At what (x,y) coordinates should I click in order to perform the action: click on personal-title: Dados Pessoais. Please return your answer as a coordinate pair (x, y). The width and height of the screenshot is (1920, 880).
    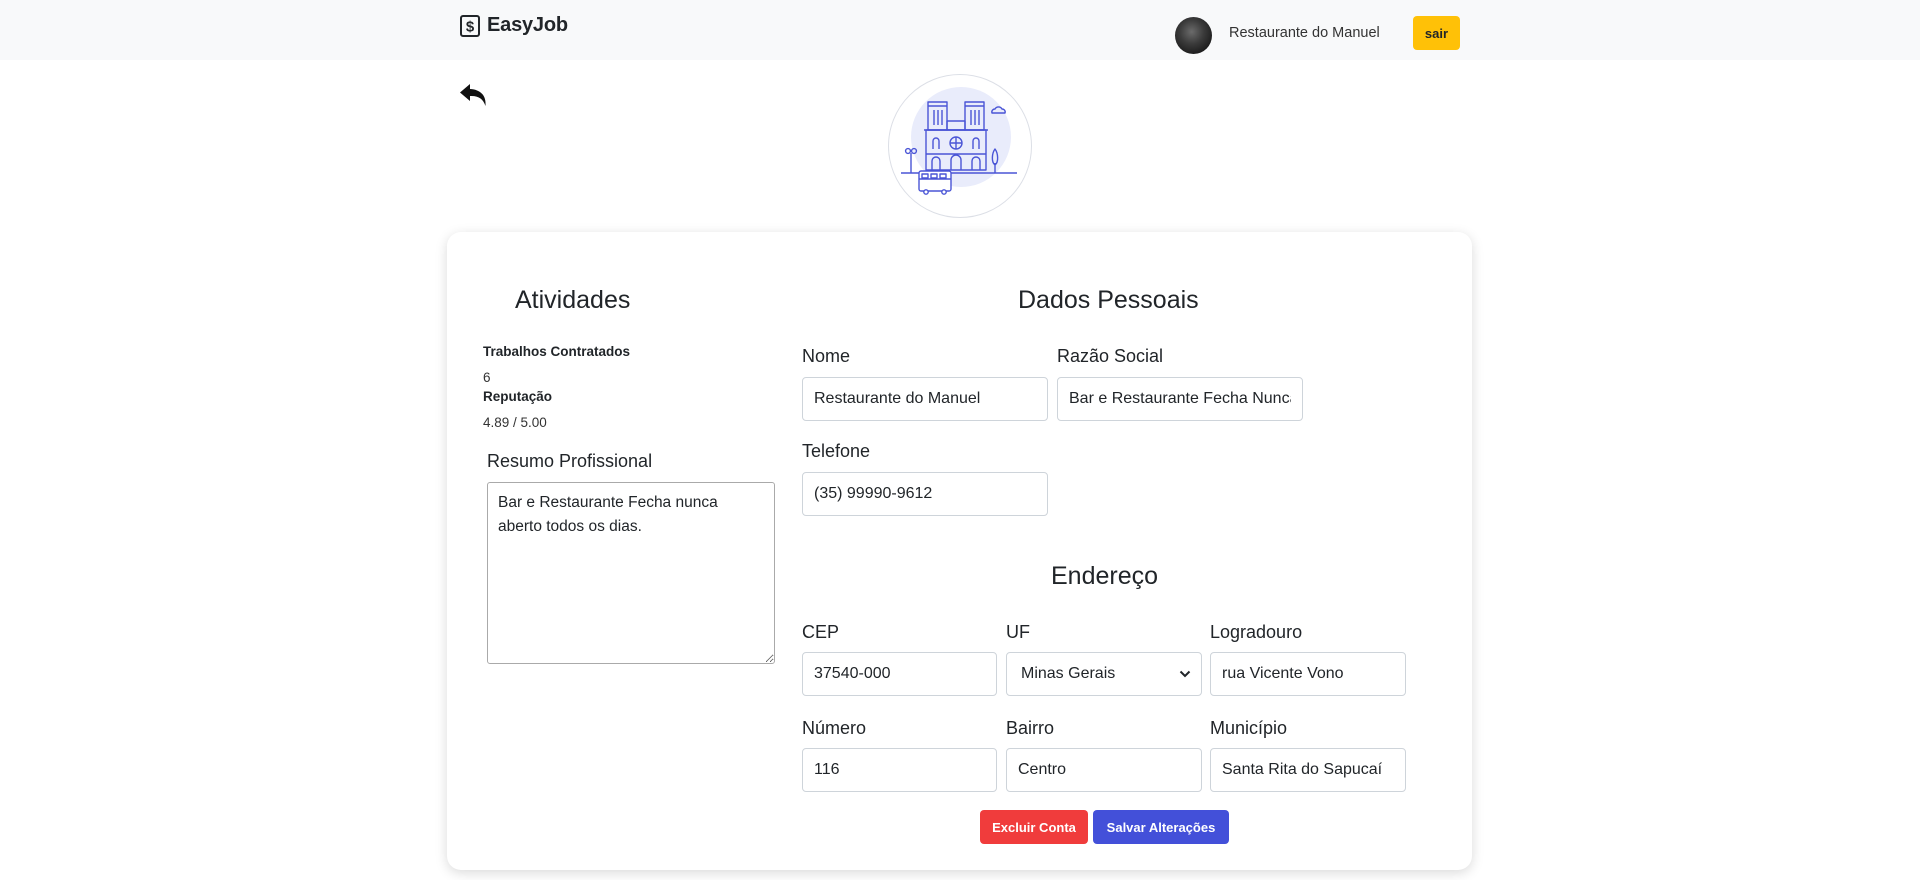
    Looking at the image, I should click on (1108, 300).